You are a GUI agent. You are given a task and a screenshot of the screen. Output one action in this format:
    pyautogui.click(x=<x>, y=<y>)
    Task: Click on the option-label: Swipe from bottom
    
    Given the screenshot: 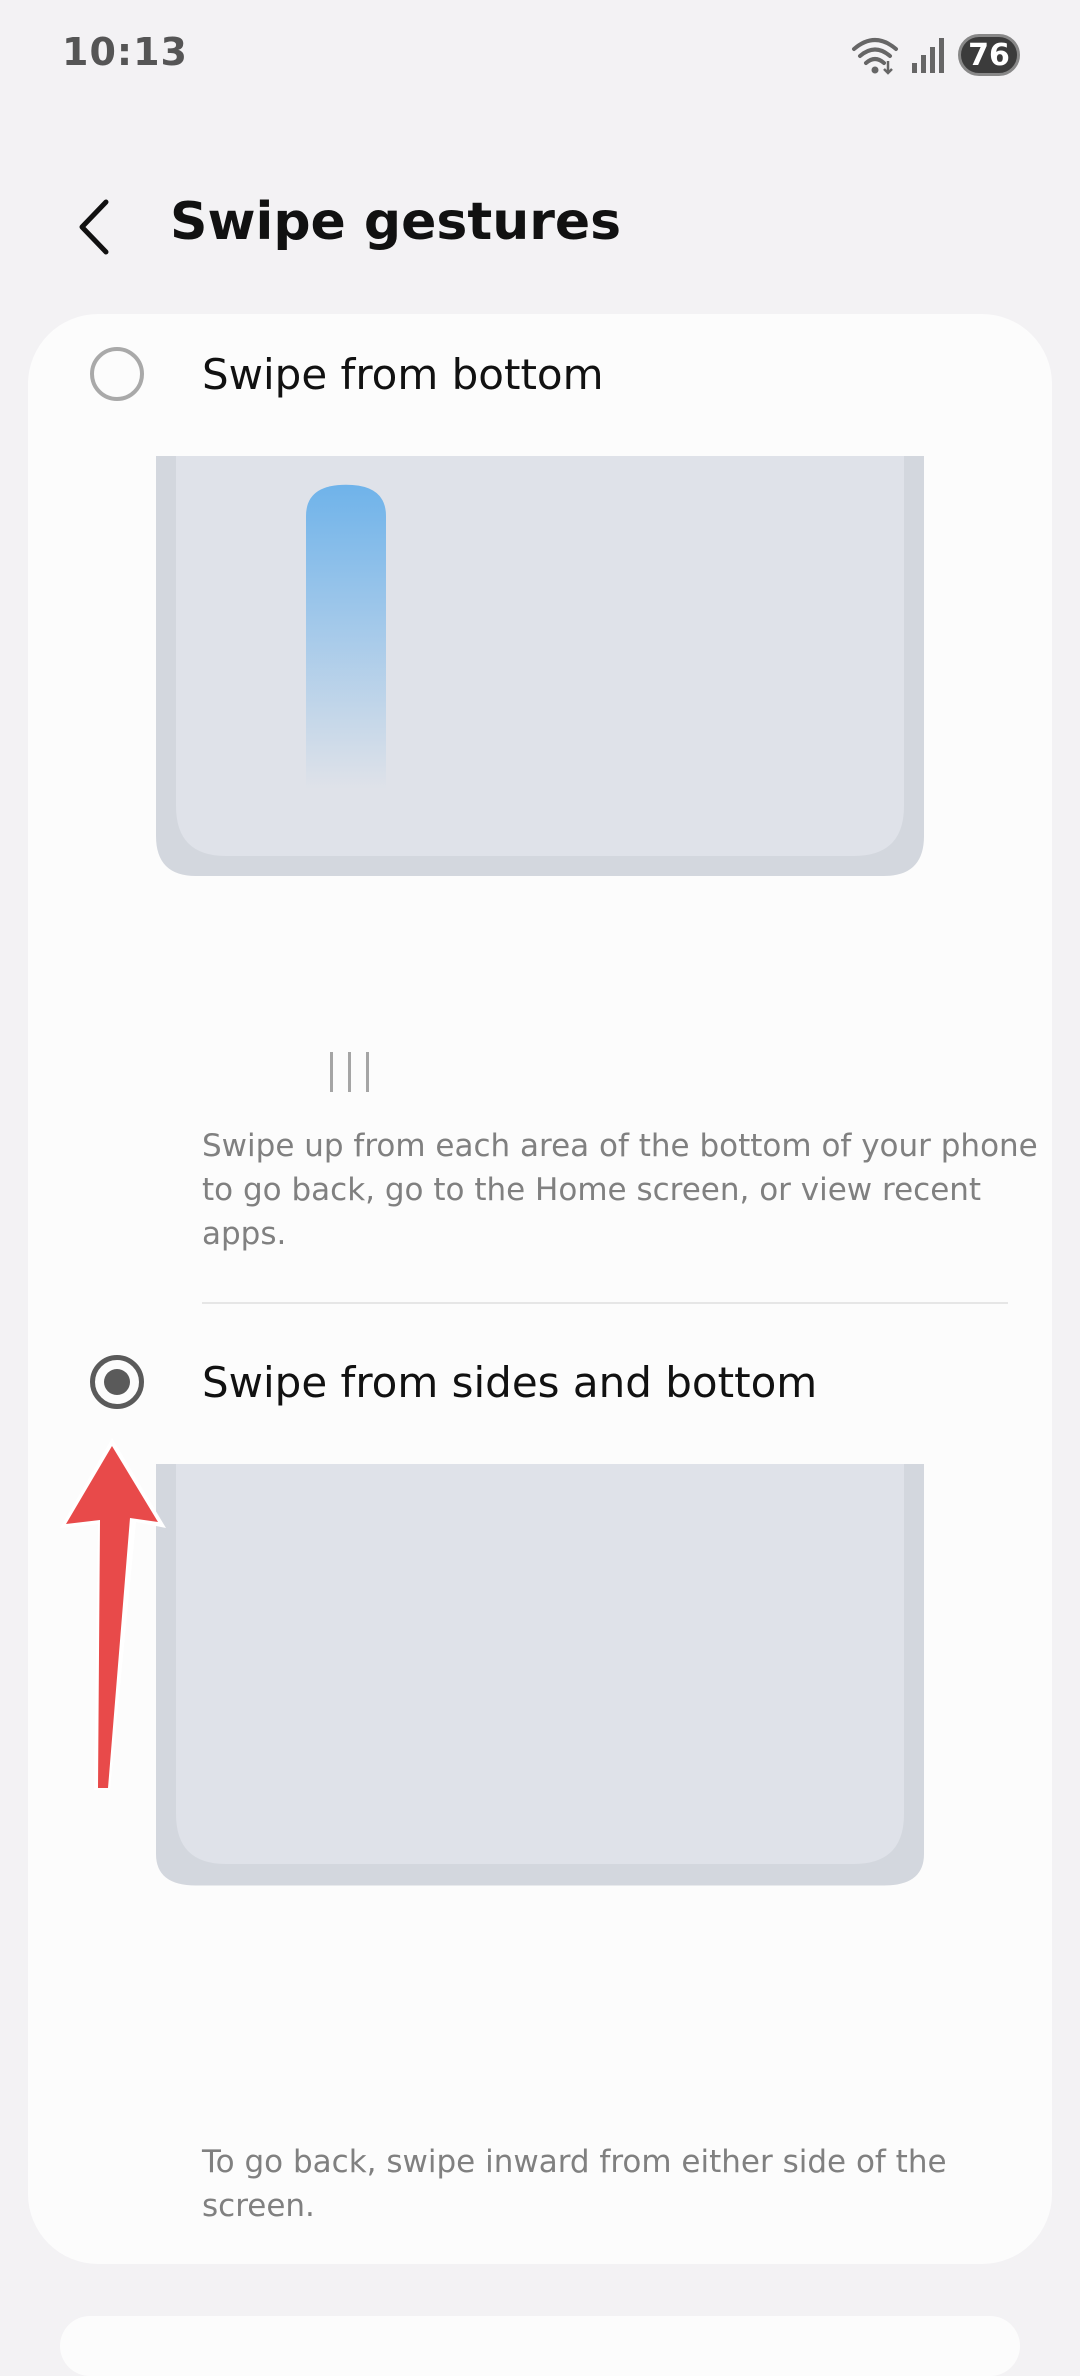 What is the action you would take?
    pyautogui.click(x=403, y=374)
    